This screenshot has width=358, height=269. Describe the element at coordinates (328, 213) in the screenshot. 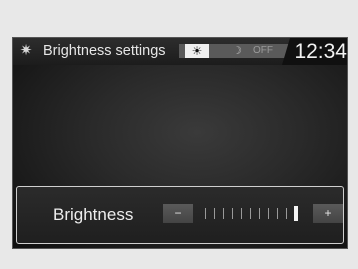

I see `increase-brightness-button: +` at that location.